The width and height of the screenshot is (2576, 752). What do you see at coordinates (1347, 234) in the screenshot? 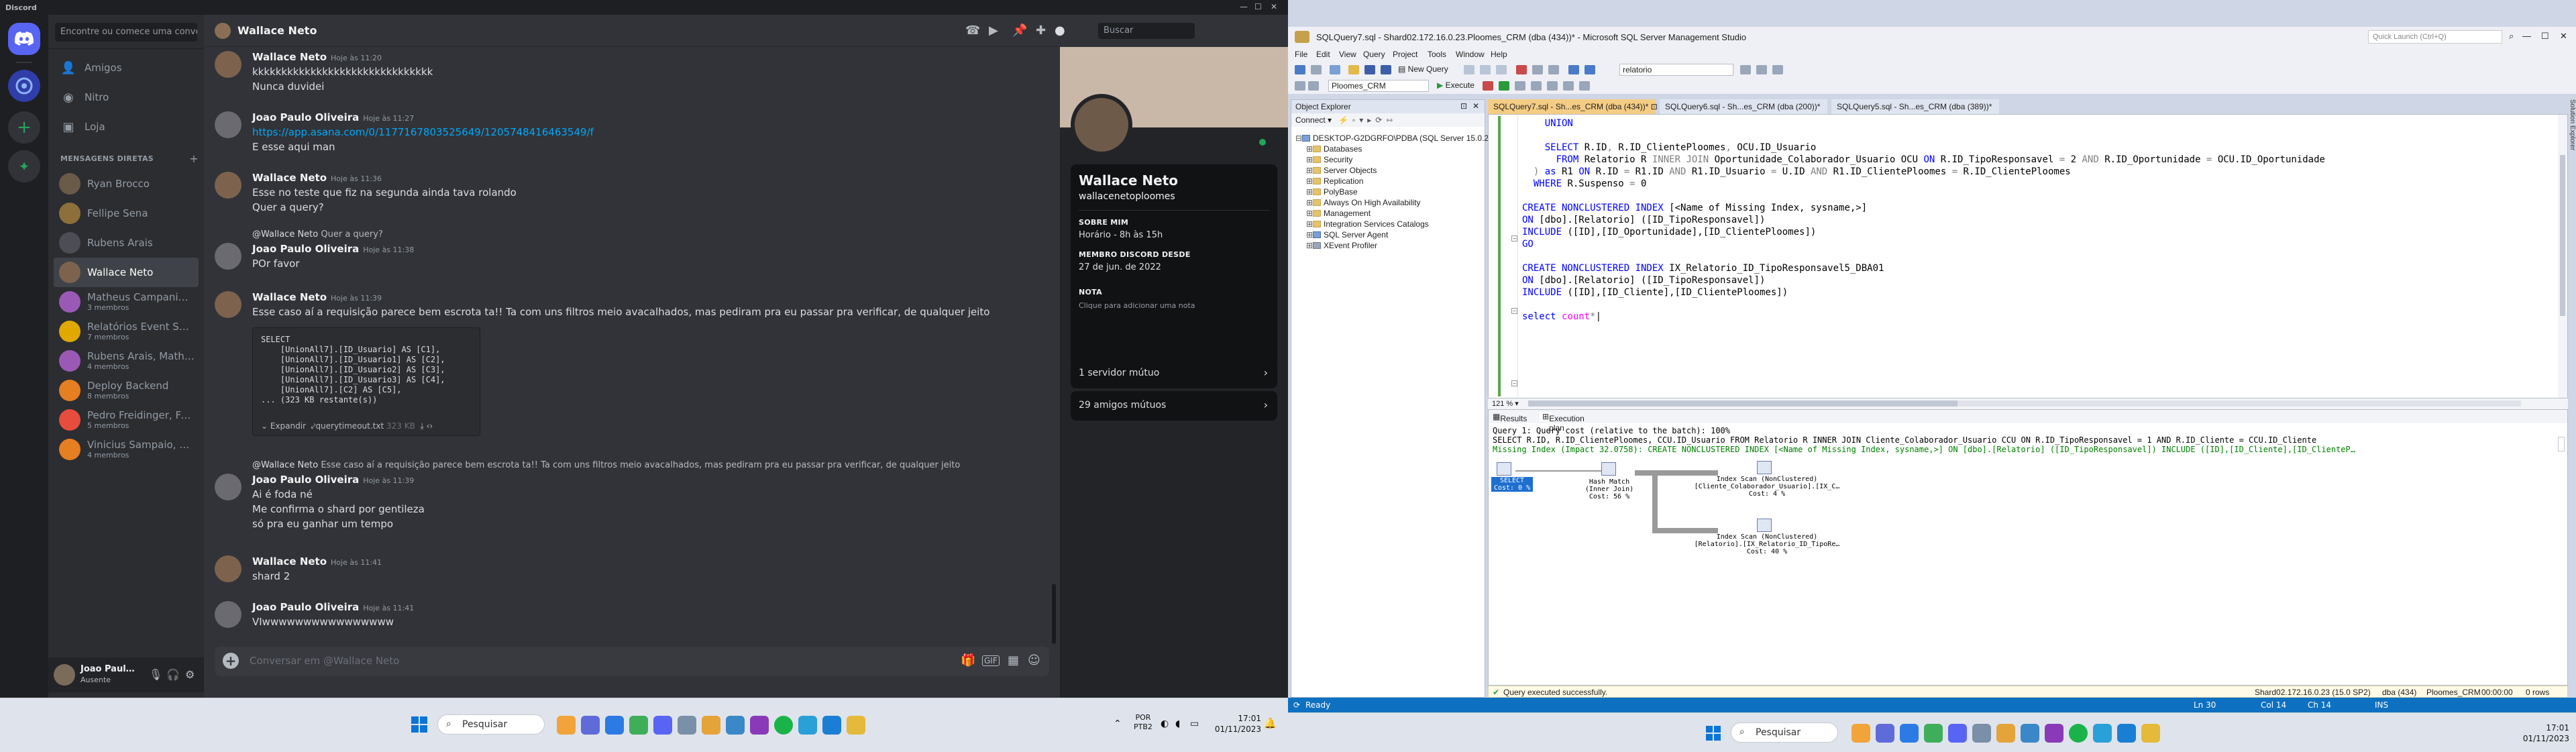
I see `oe-node: ⊞ SQL Server Agent` at bounding box center [1347, 234].